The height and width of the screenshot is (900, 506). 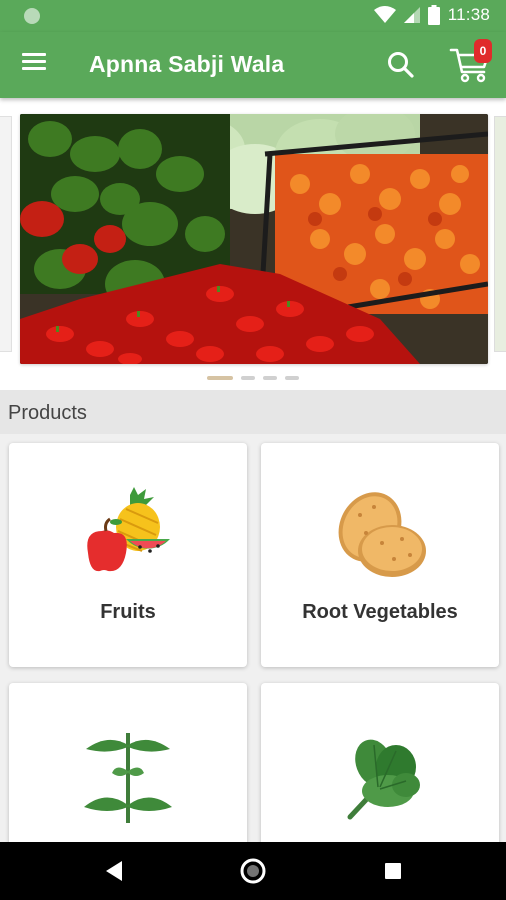 I want to click on carousel-indicator, so click(x=253, y=380).